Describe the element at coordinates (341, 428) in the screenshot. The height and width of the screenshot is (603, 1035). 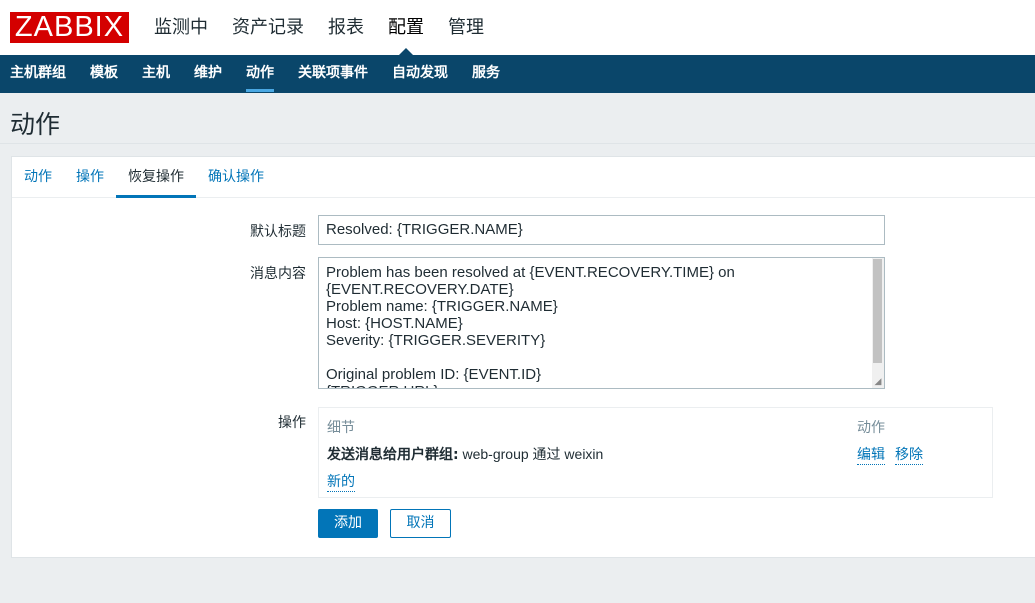
I see `ops-header-details: 细节` at that location.